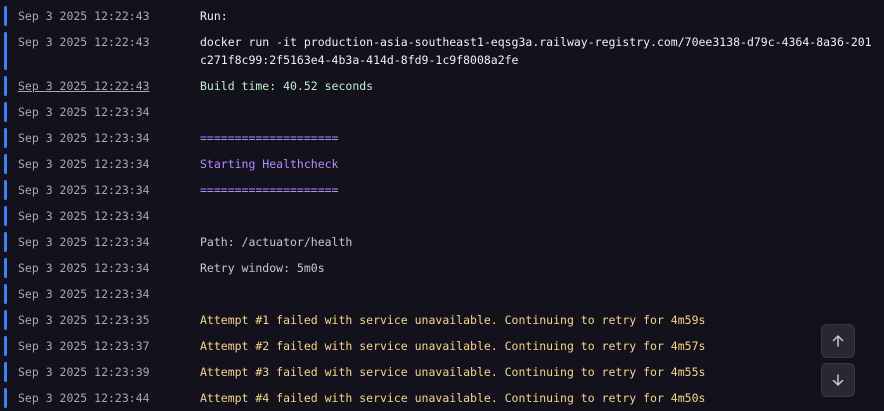 Image resolution: width=884 pixels, height=411 pixels. I want to click on scroll-up-button, so click(838, 341).